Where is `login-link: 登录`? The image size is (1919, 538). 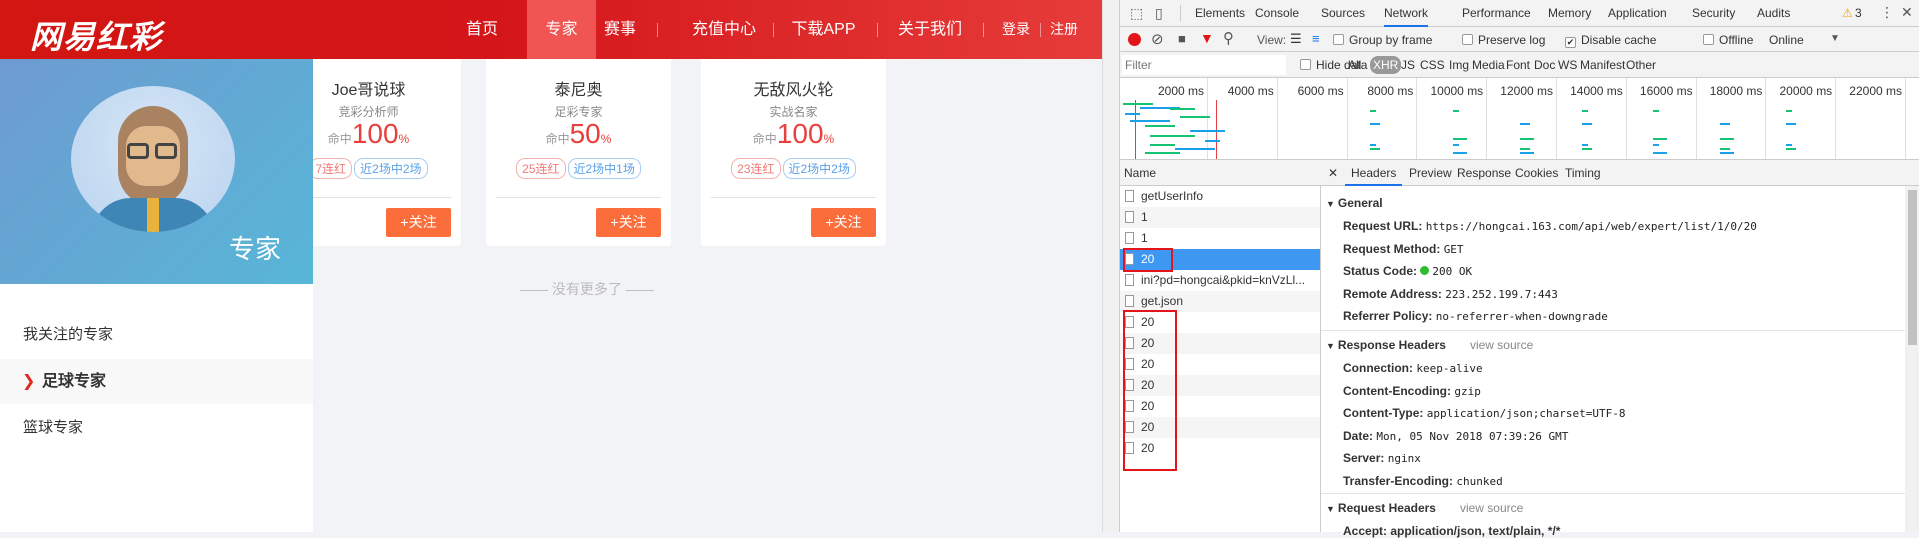
login-link: 登录 is located at coordinates (1016, 29).